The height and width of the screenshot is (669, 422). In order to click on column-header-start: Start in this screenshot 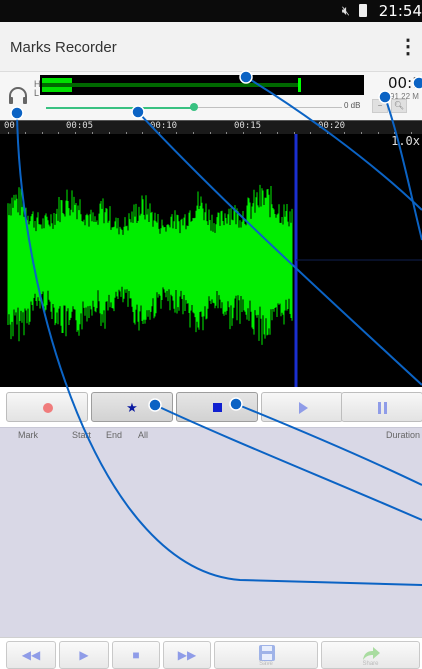, I will do `click(82, 435)`.